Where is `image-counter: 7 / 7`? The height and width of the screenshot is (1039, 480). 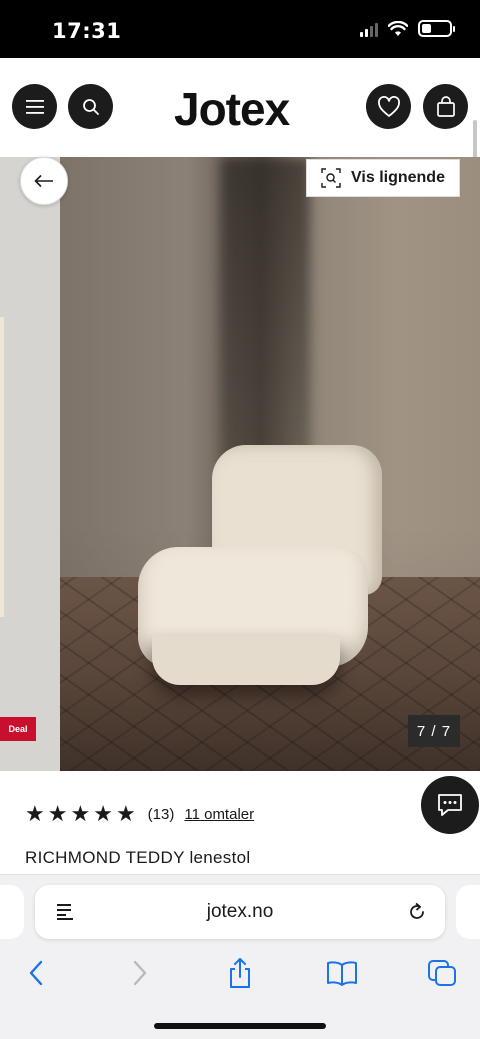
image-counter: 7 / 7 is located at coordinates (434, 731).